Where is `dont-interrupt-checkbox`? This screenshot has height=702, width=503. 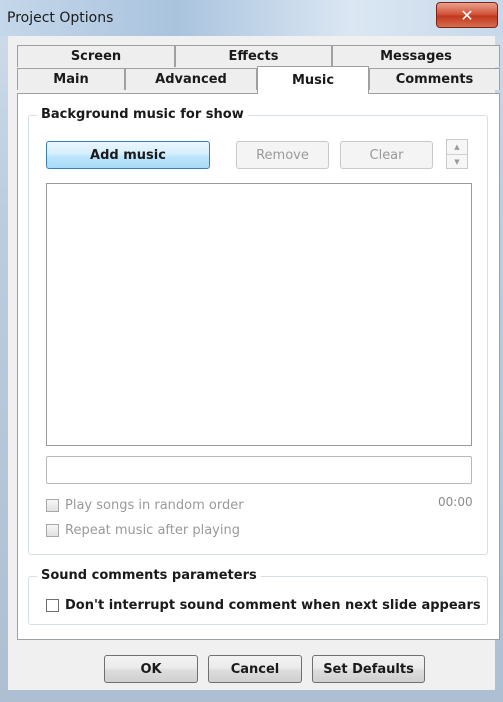 dont-interrupt-checkbox is located at coordinates (52, 605).